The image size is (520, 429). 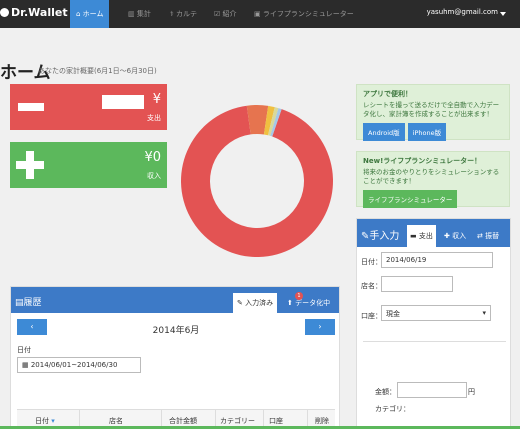 I want to click on income-label: 収入, so click(x=154, y=176).